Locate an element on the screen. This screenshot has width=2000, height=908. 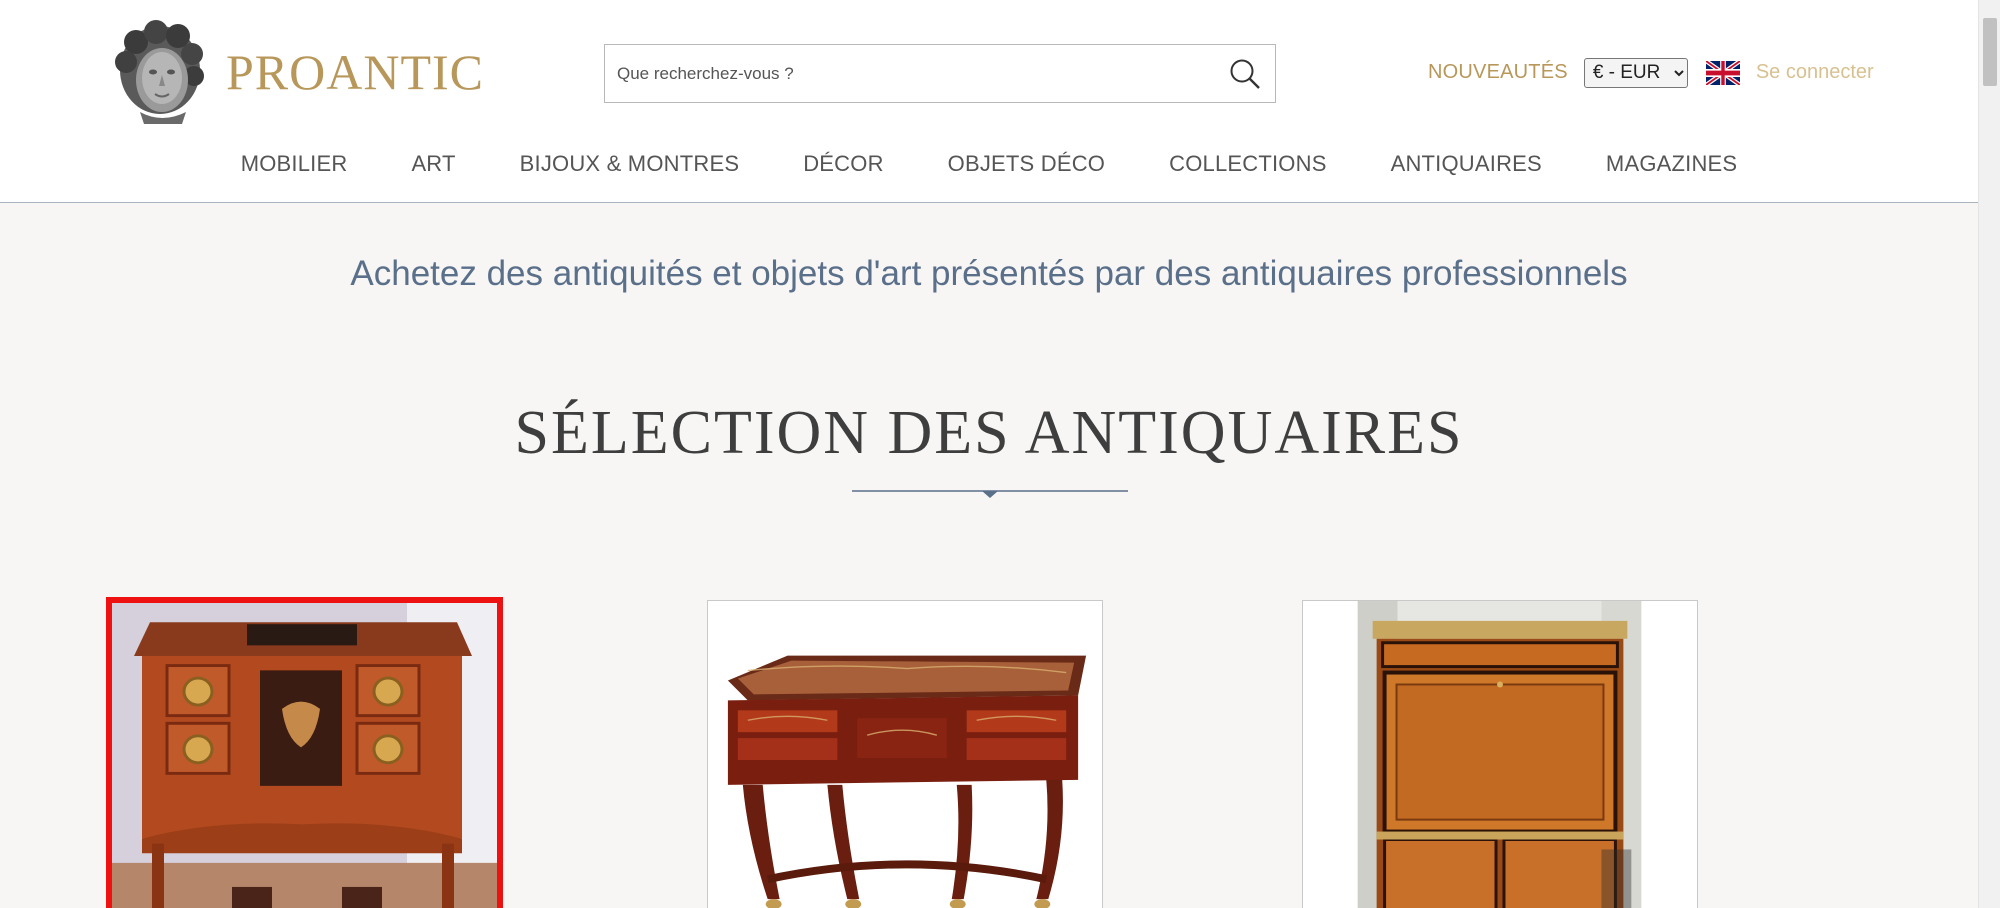
logo-link: PROANTIC is located at coordinates (297, 72).